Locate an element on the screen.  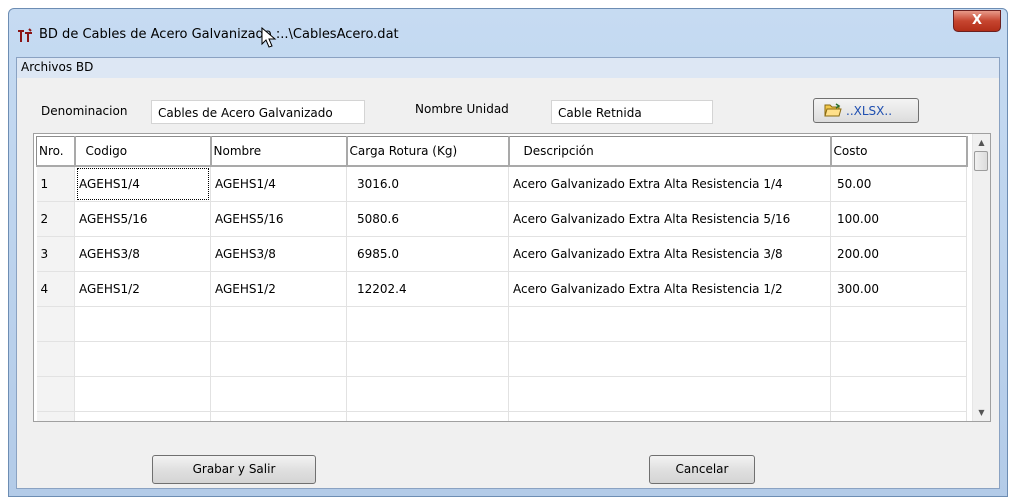
header-carga-rotura: Carga Rotura (Kg) is located at coordinates (428, 151).